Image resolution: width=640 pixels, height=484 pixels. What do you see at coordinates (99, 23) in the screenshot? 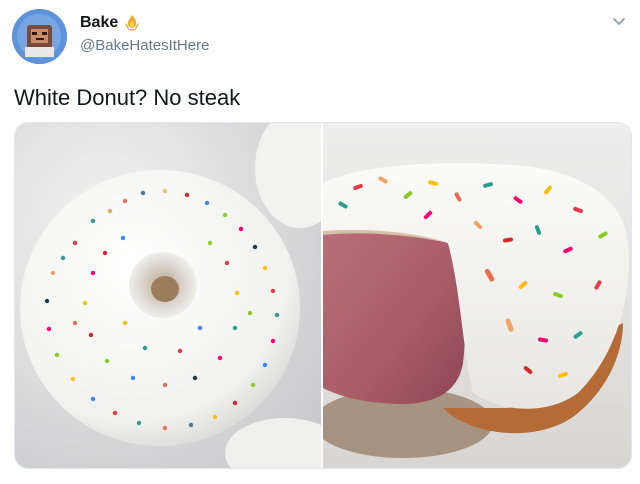
I see `display-name: Bake` at bounding box center [99, 23].